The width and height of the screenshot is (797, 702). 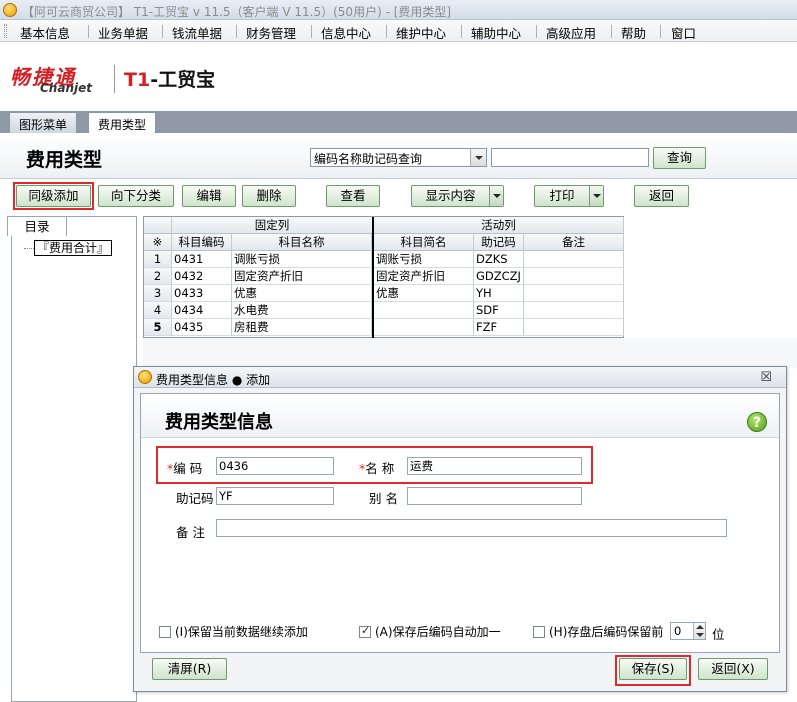 What do you see at coordinates (197, 32) in the screenshot?
I see `menu-cashflow-docs: 钱流单据` at bounding box center [197, 32].